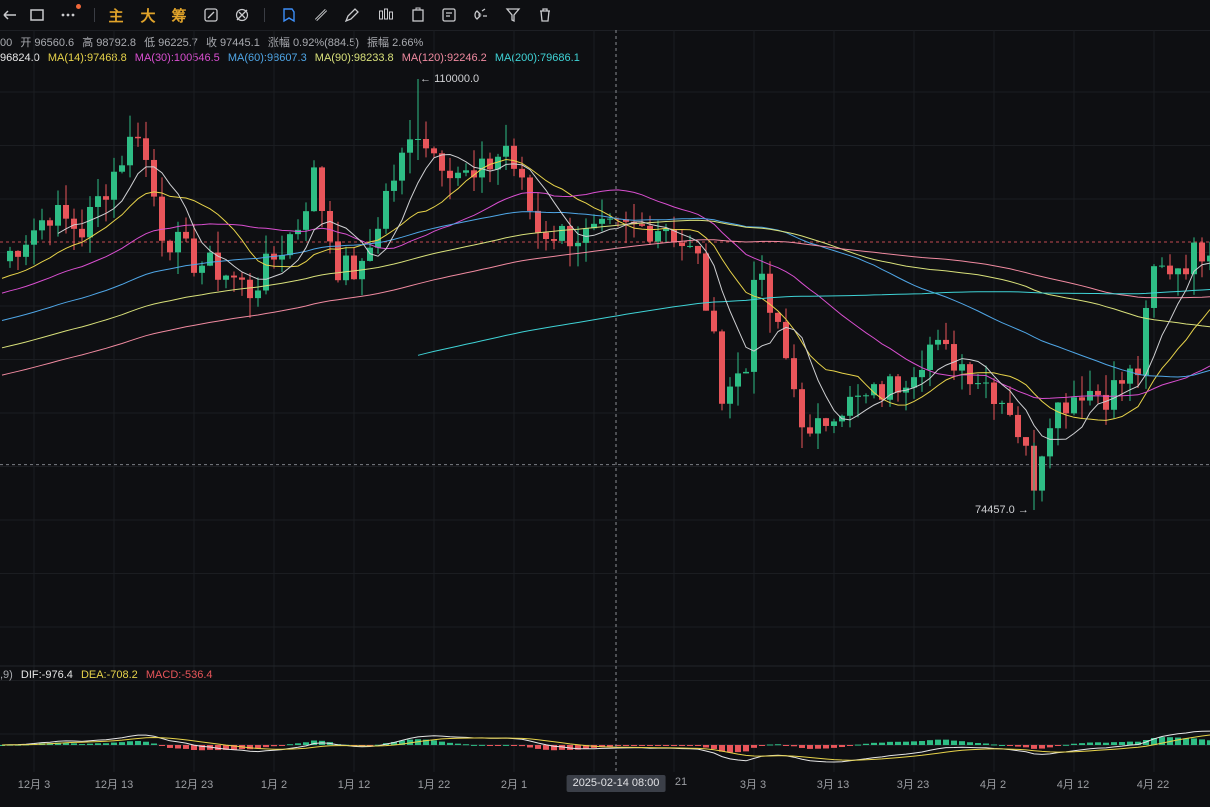  I want to click on rectangle-icon, so click(37, 15).